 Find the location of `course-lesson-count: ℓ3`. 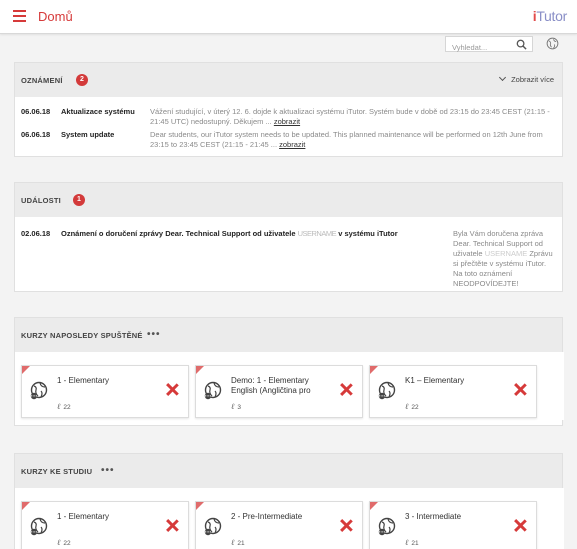

course-lesson-count: ℓ3 is located at coordinates (236, 406).